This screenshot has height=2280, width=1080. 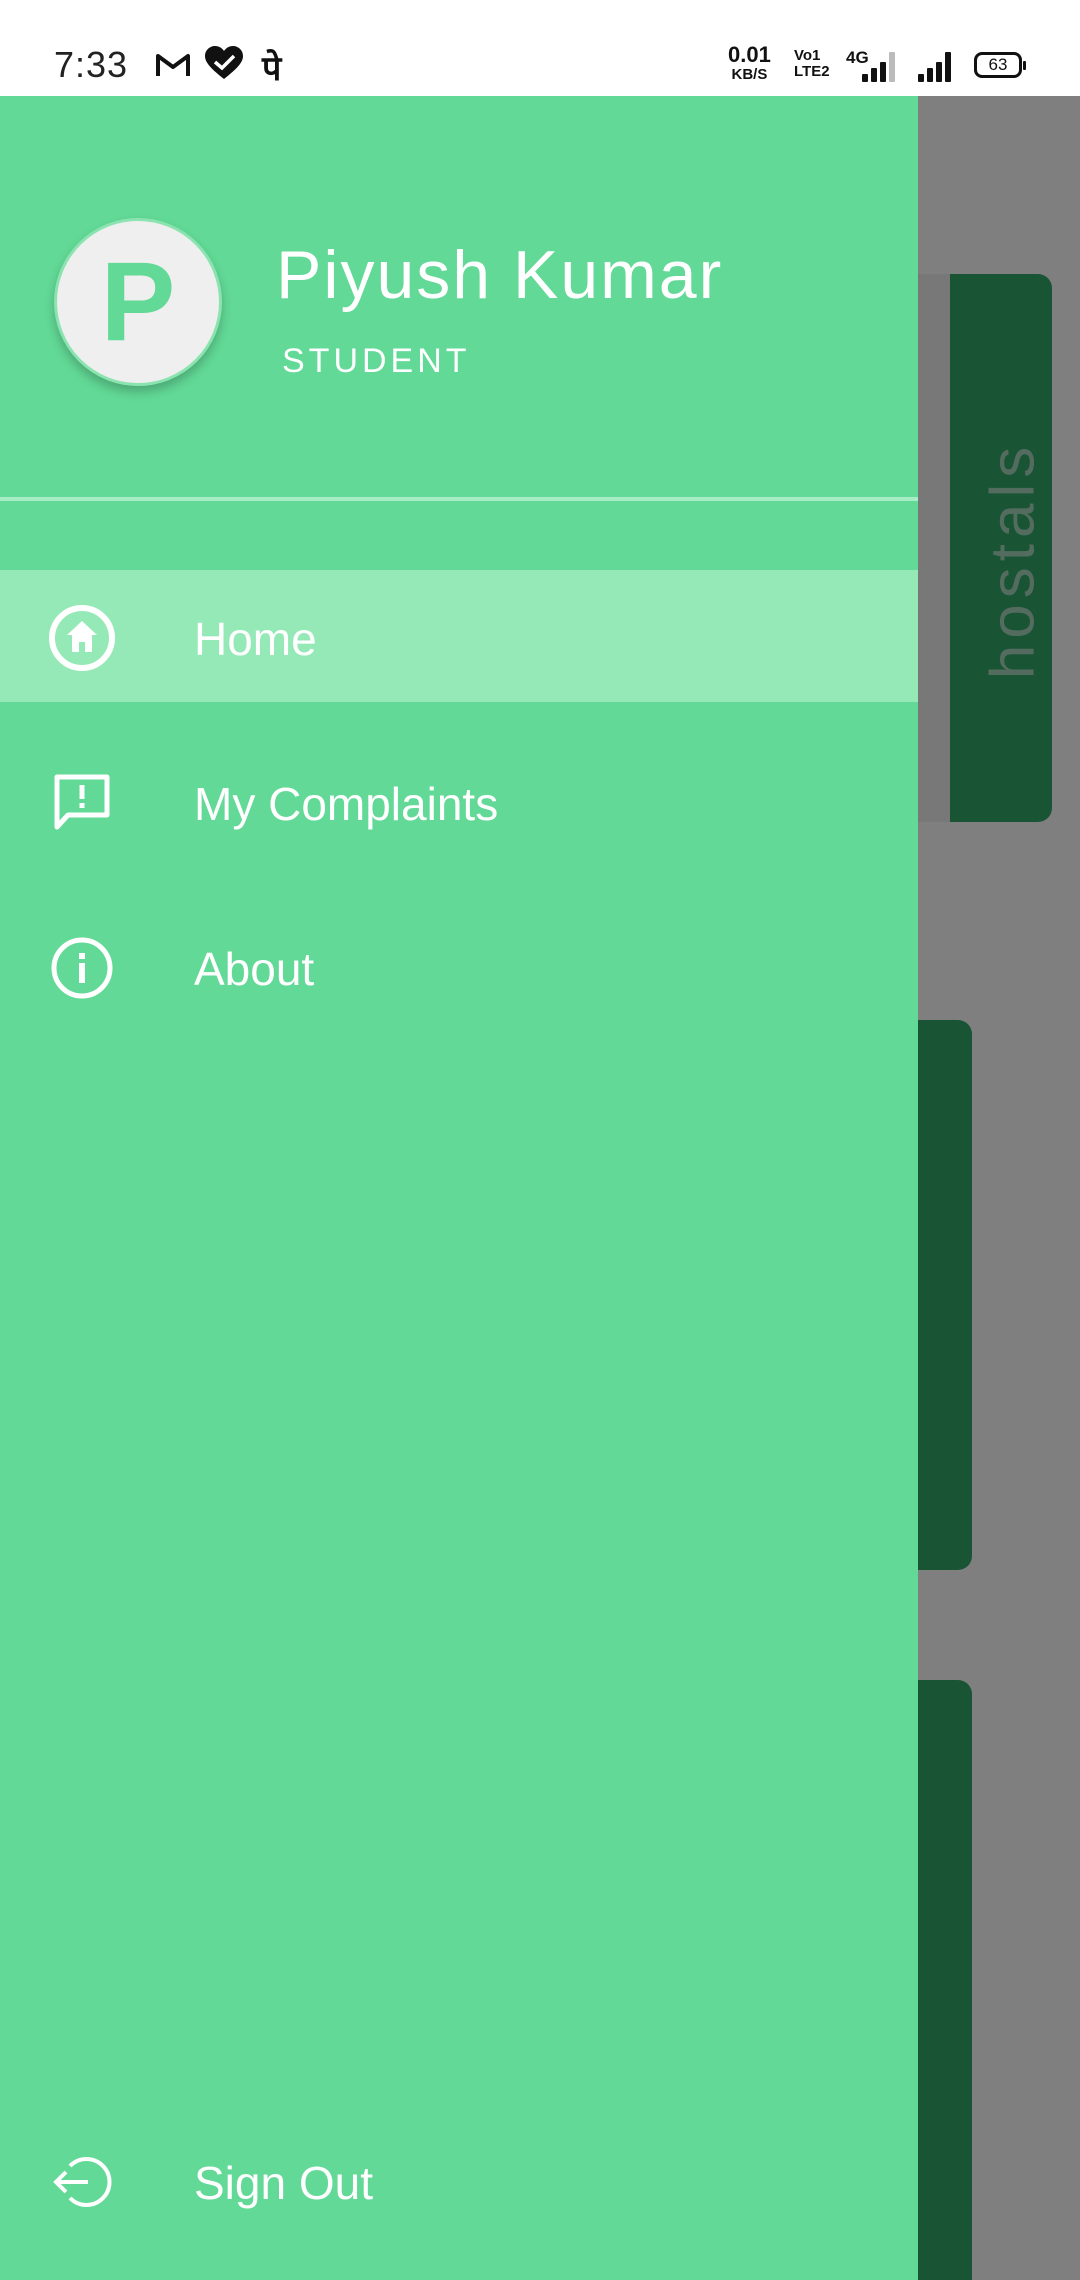 What do you see at coordinates (936, 66) in the screenshot?
I see `signal-icon-sim2` at bounding box center [936, 66].